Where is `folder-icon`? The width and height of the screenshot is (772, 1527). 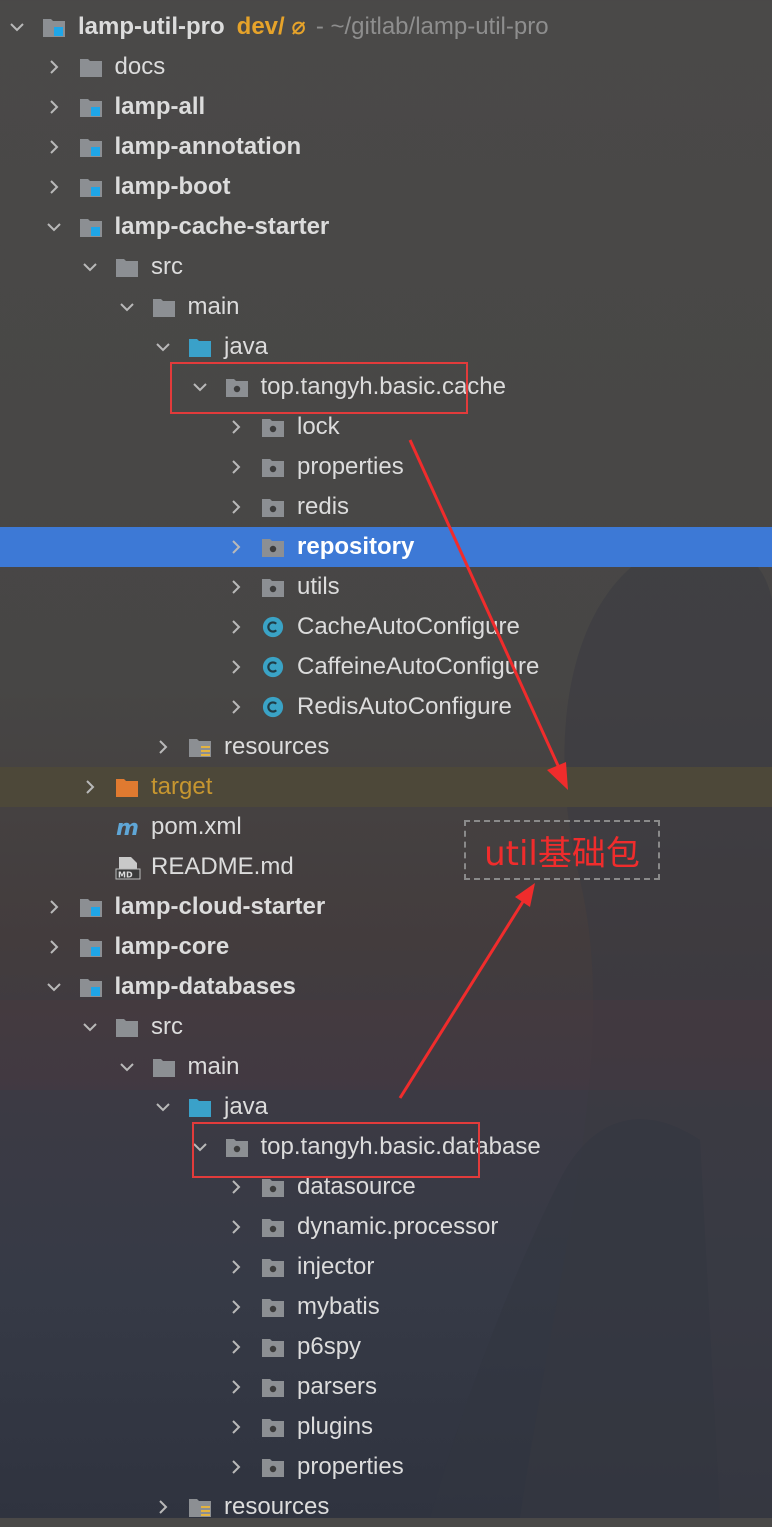
folder-icon is located at coordinates (164, 1067).